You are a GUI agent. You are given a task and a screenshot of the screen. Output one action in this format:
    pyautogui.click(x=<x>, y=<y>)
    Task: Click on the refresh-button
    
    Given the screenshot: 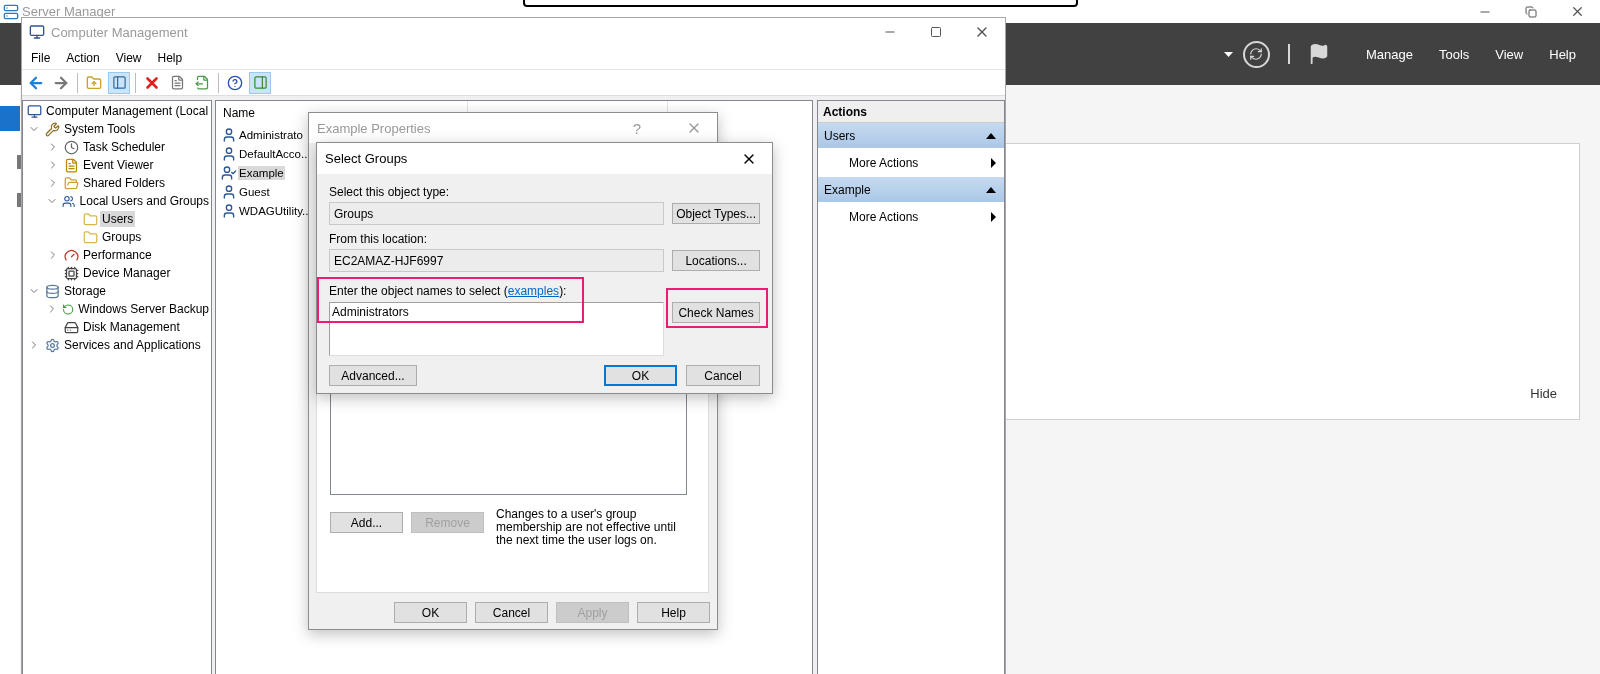 What is the action you would take?
    pyautogui.click(x=1256, y=54)
    